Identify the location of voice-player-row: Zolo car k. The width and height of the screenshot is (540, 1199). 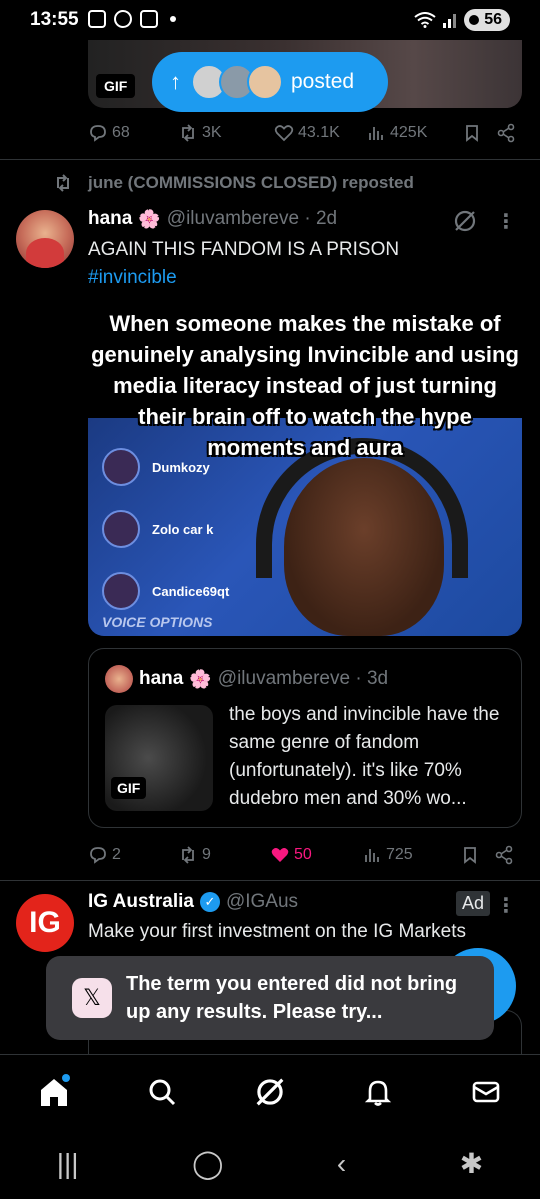
(157, 529).